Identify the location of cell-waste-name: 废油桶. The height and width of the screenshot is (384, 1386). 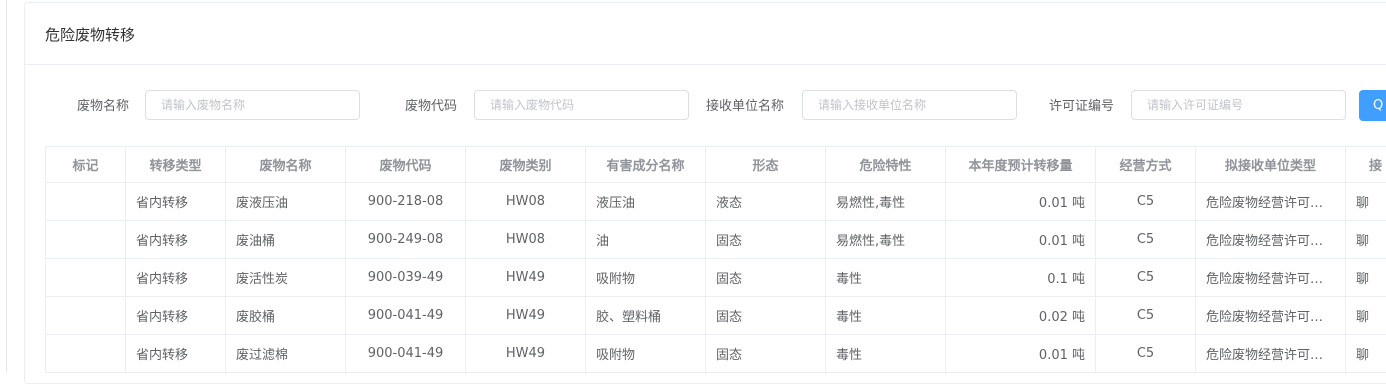
(286, 240).